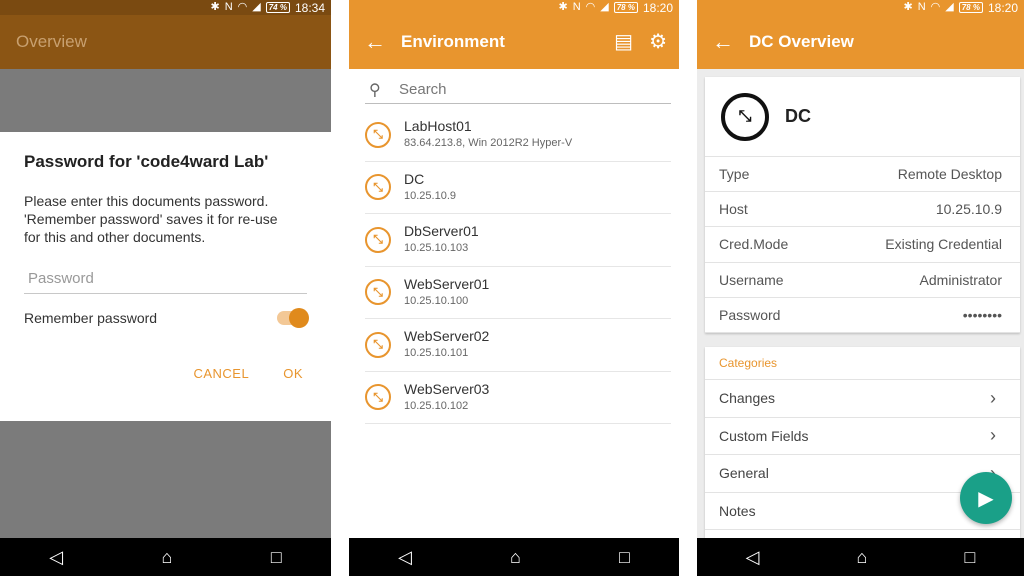 The height and width of the screenshot is (576, 1024). Describe the element at coordinates (447, 336) in the screenshot. I see `item-name: WebServer02` at that location.